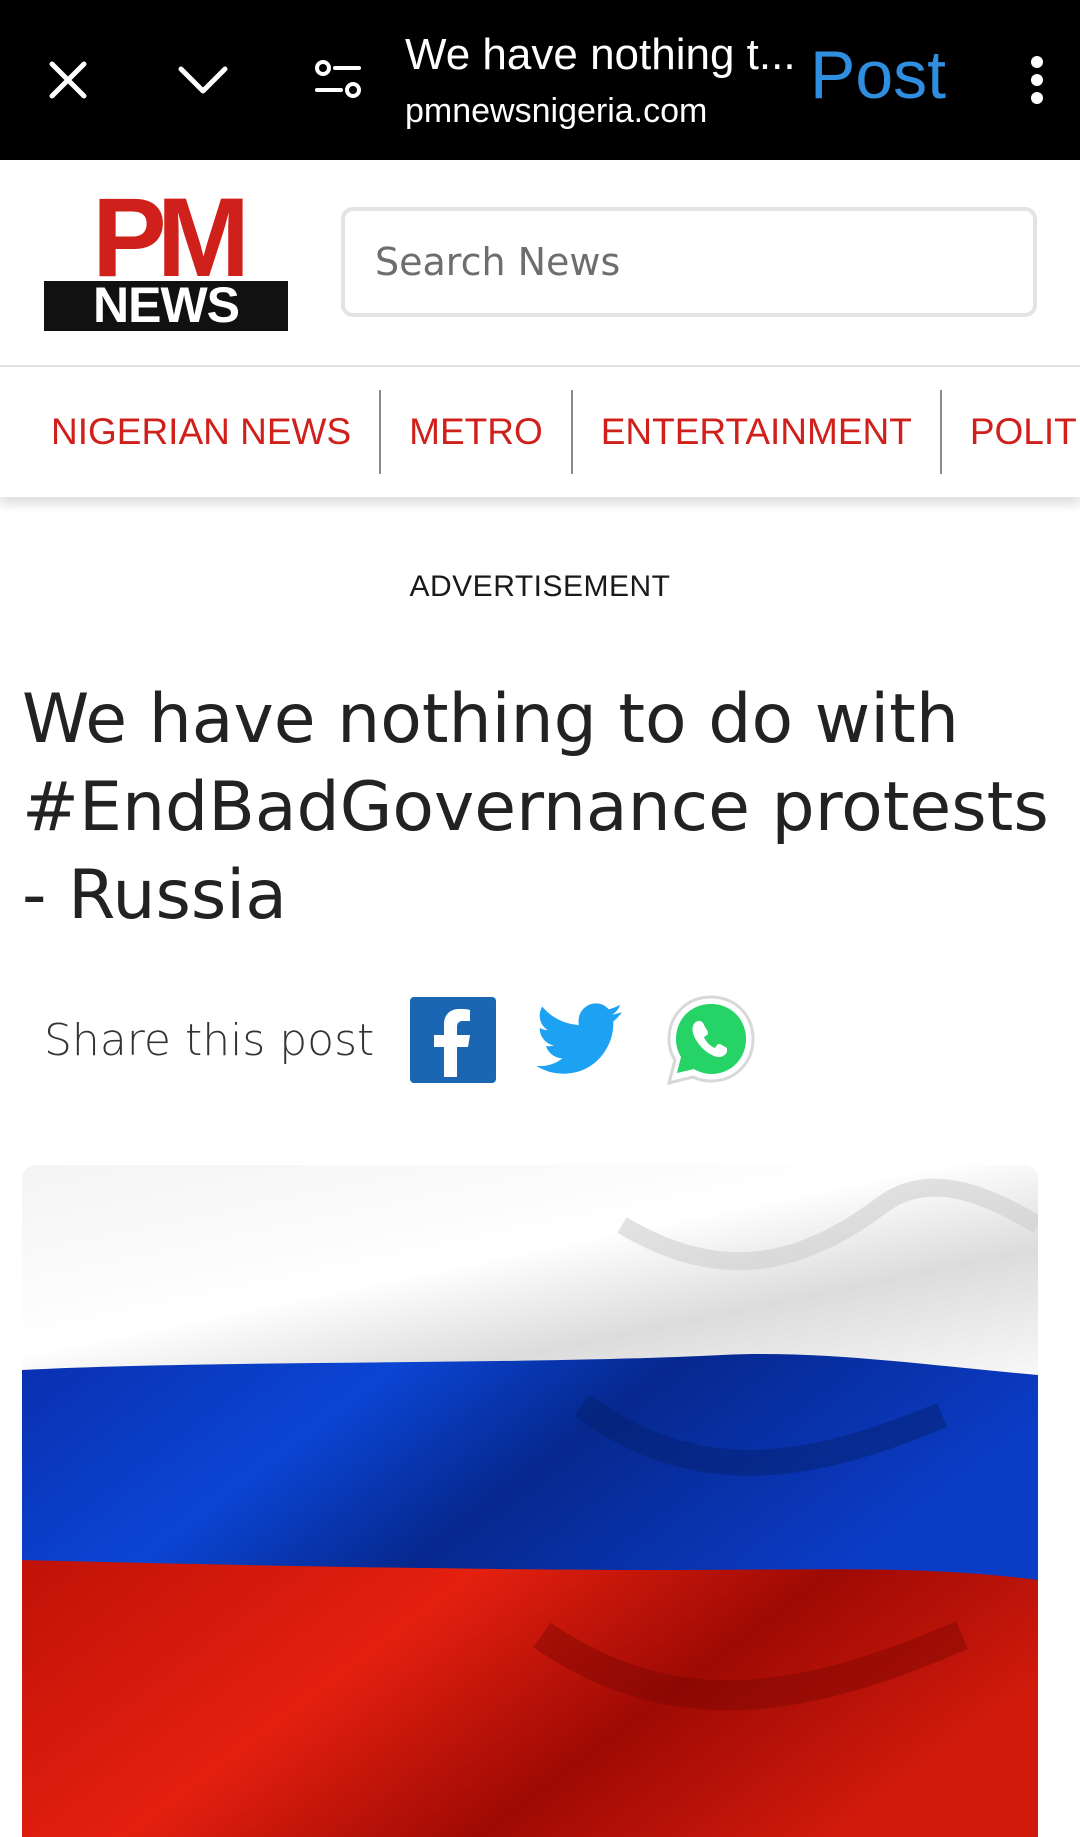  What do you see at coordinates (166, 256) in the screenshot?
I see `pm-news-logo: PM NEWS` at bounding box center [166, 256].